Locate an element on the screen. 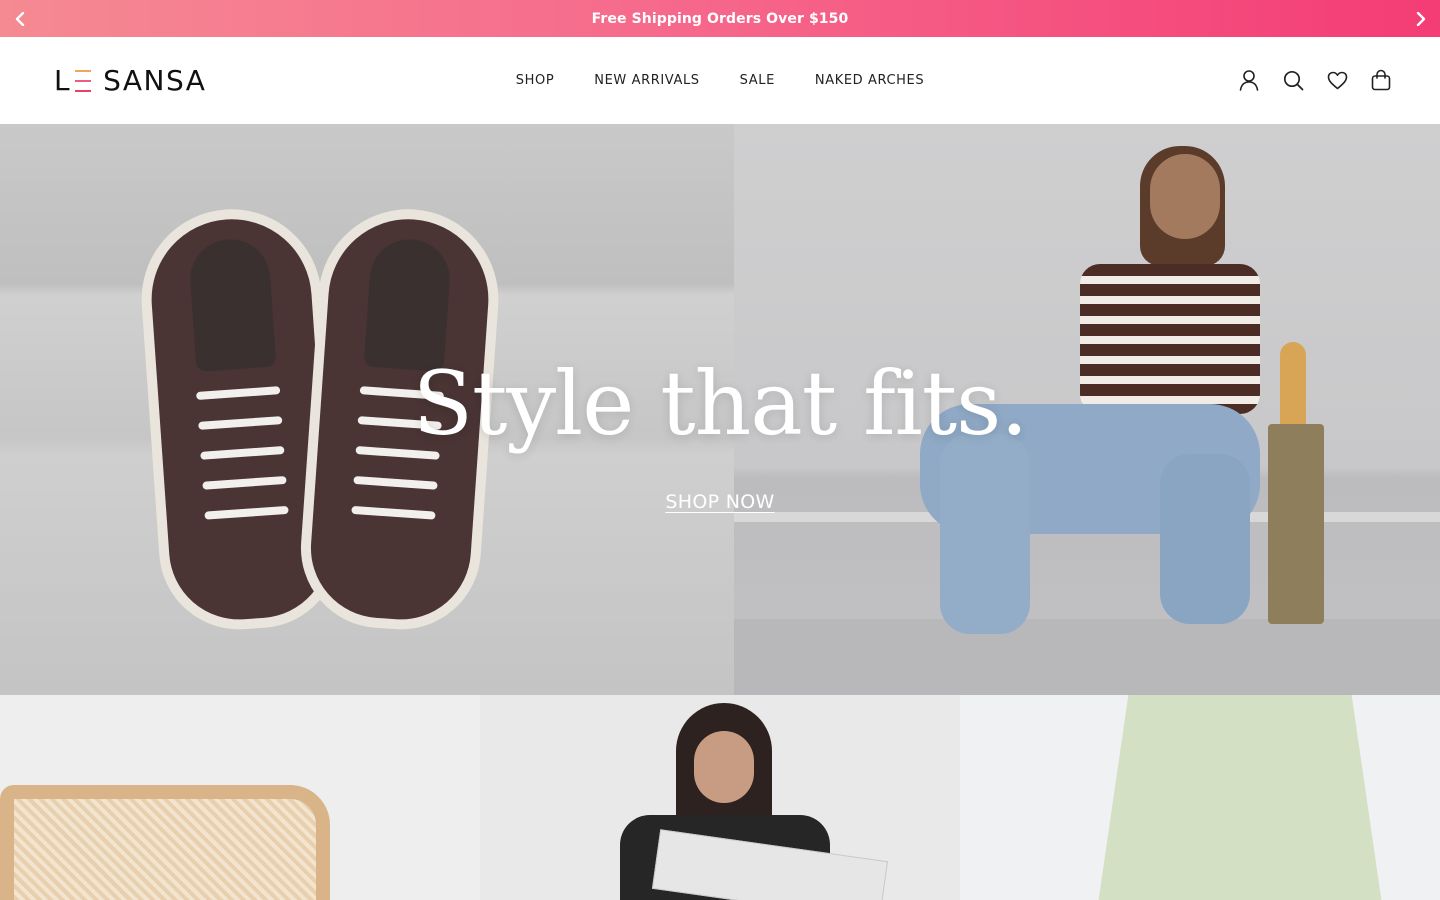 Image resolution: width=1440 pixels, height=900 pixels. announcement-prev-button is located at coordinates (20, 18).